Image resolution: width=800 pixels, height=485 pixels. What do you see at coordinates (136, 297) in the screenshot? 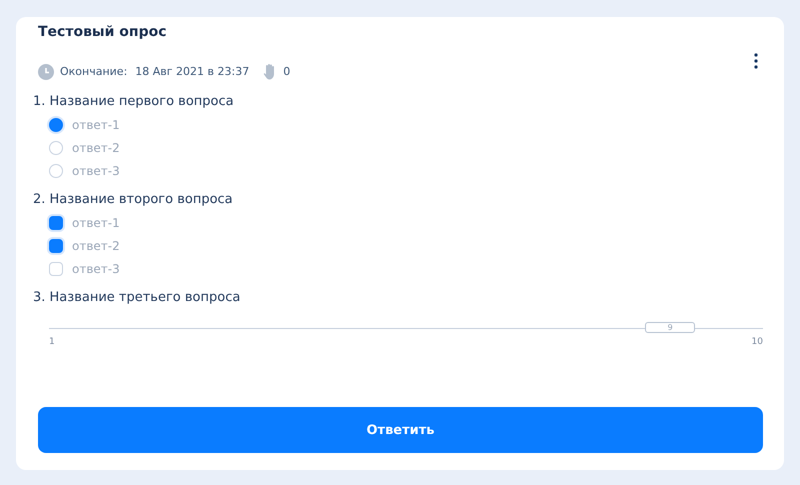
I see `question-title: 3. Название третьего вопроса` at bounding box center [136, 297].